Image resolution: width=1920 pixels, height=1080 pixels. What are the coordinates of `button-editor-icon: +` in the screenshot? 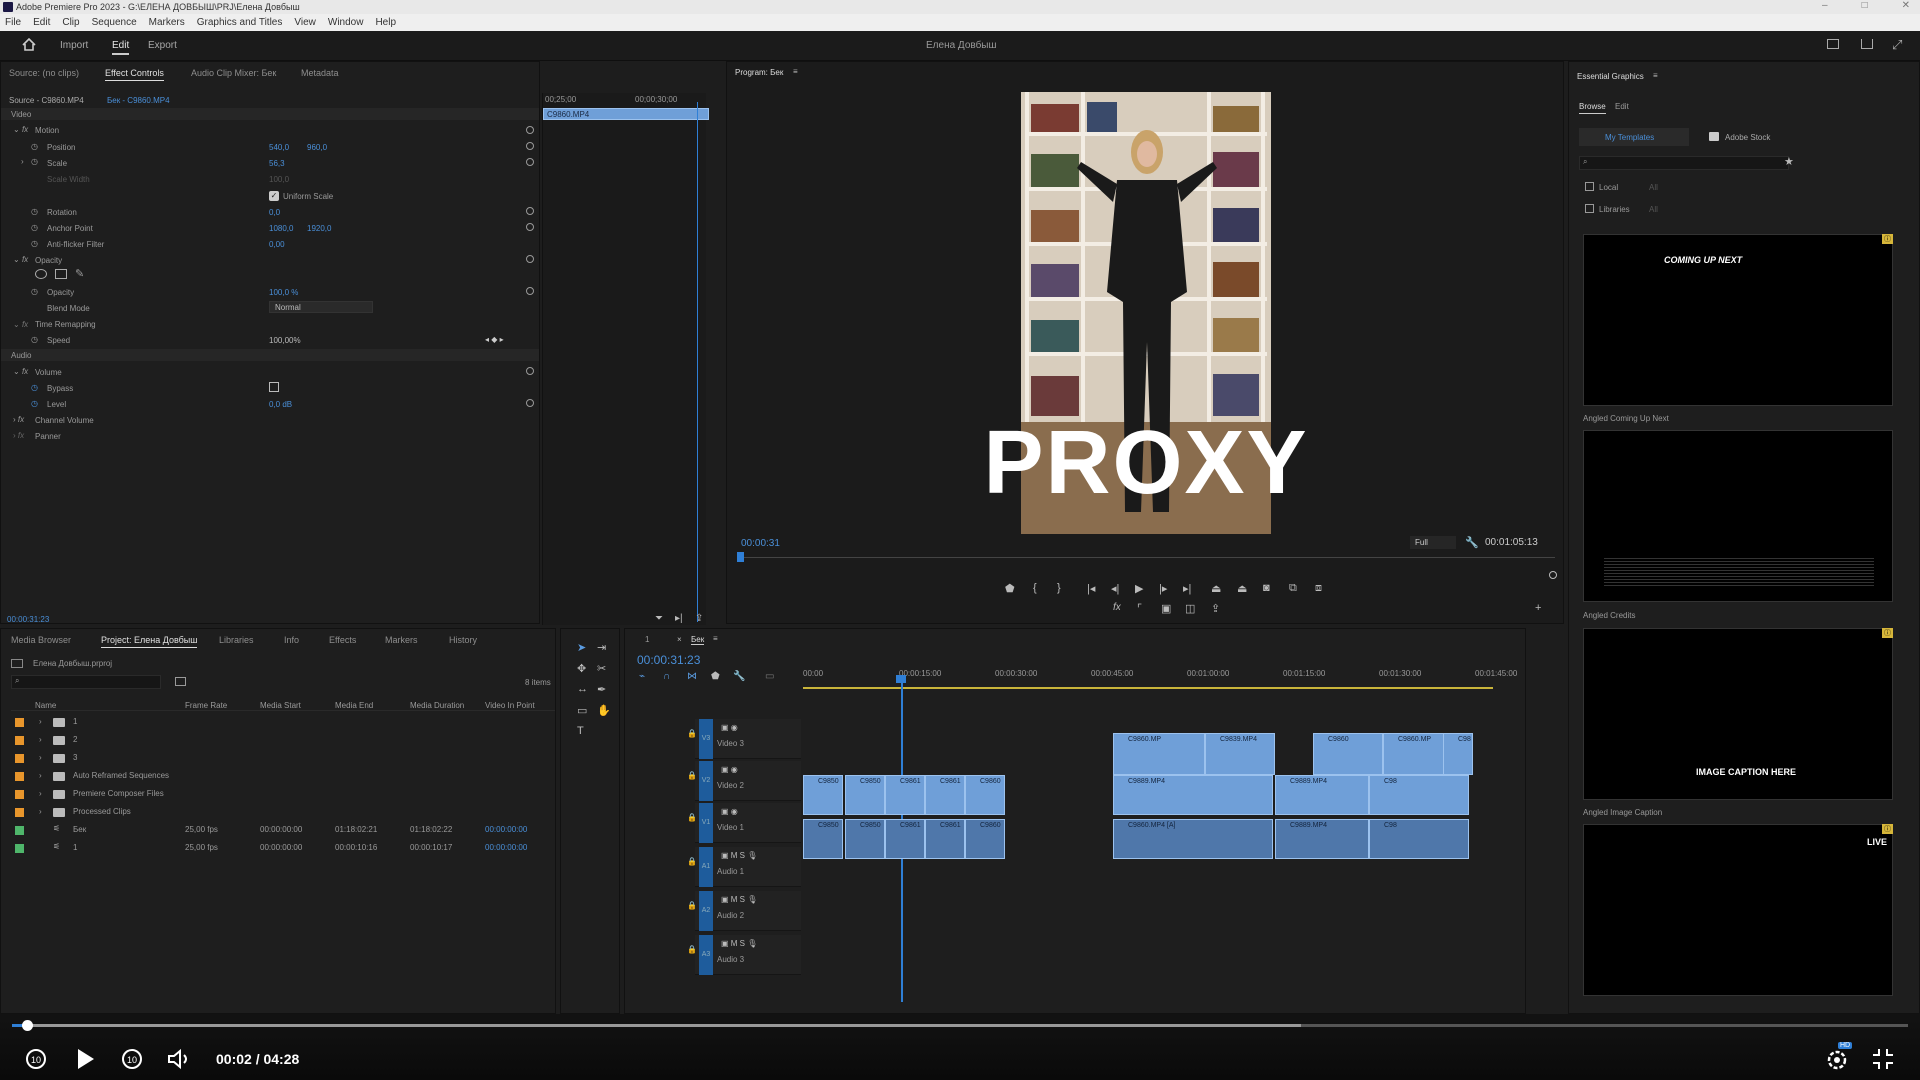 It's located at (1538, 608).